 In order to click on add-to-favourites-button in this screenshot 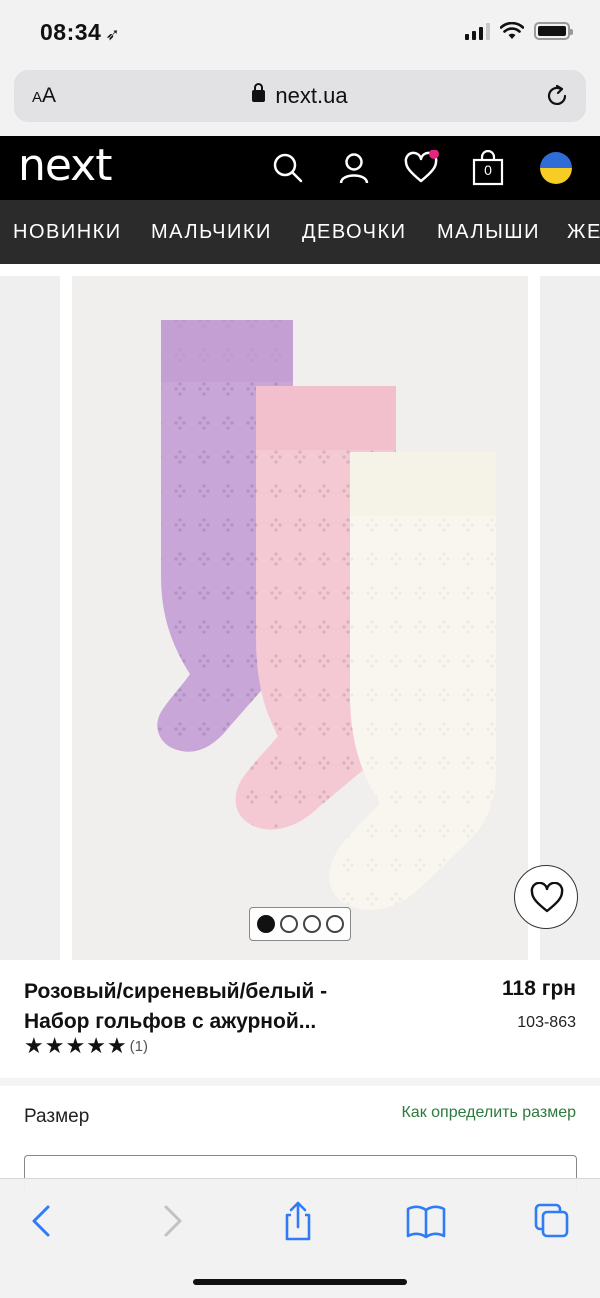, I will do `click(546, 897)`.